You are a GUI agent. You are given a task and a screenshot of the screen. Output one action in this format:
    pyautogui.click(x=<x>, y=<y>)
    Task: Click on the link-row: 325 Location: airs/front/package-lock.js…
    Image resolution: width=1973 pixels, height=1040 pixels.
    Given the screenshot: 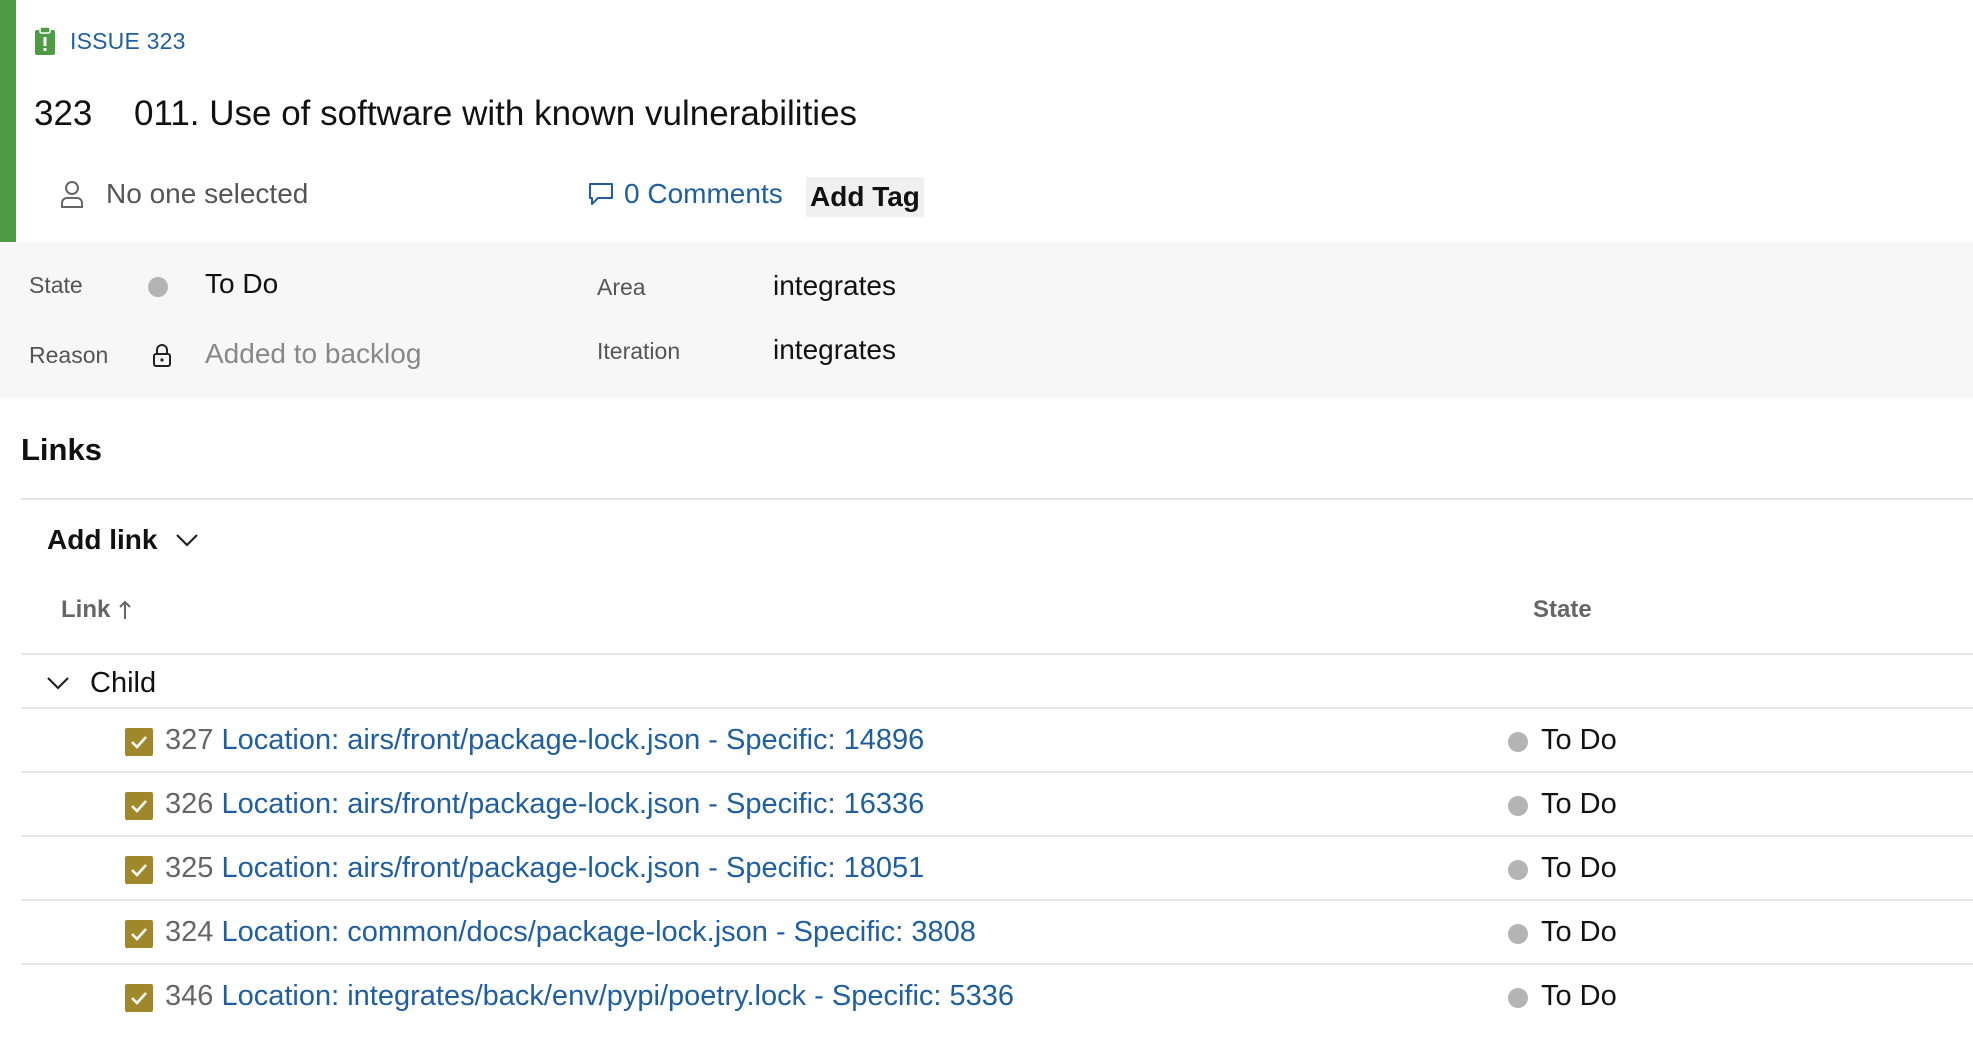 What is the action you would take?
    pyautogui.click(x=997, y=869)
    